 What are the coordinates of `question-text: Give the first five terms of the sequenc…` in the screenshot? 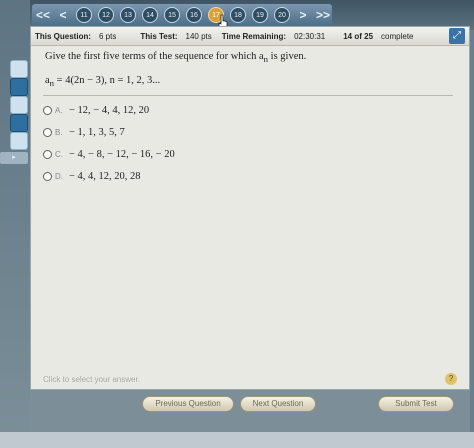 It's located at (175, 57).